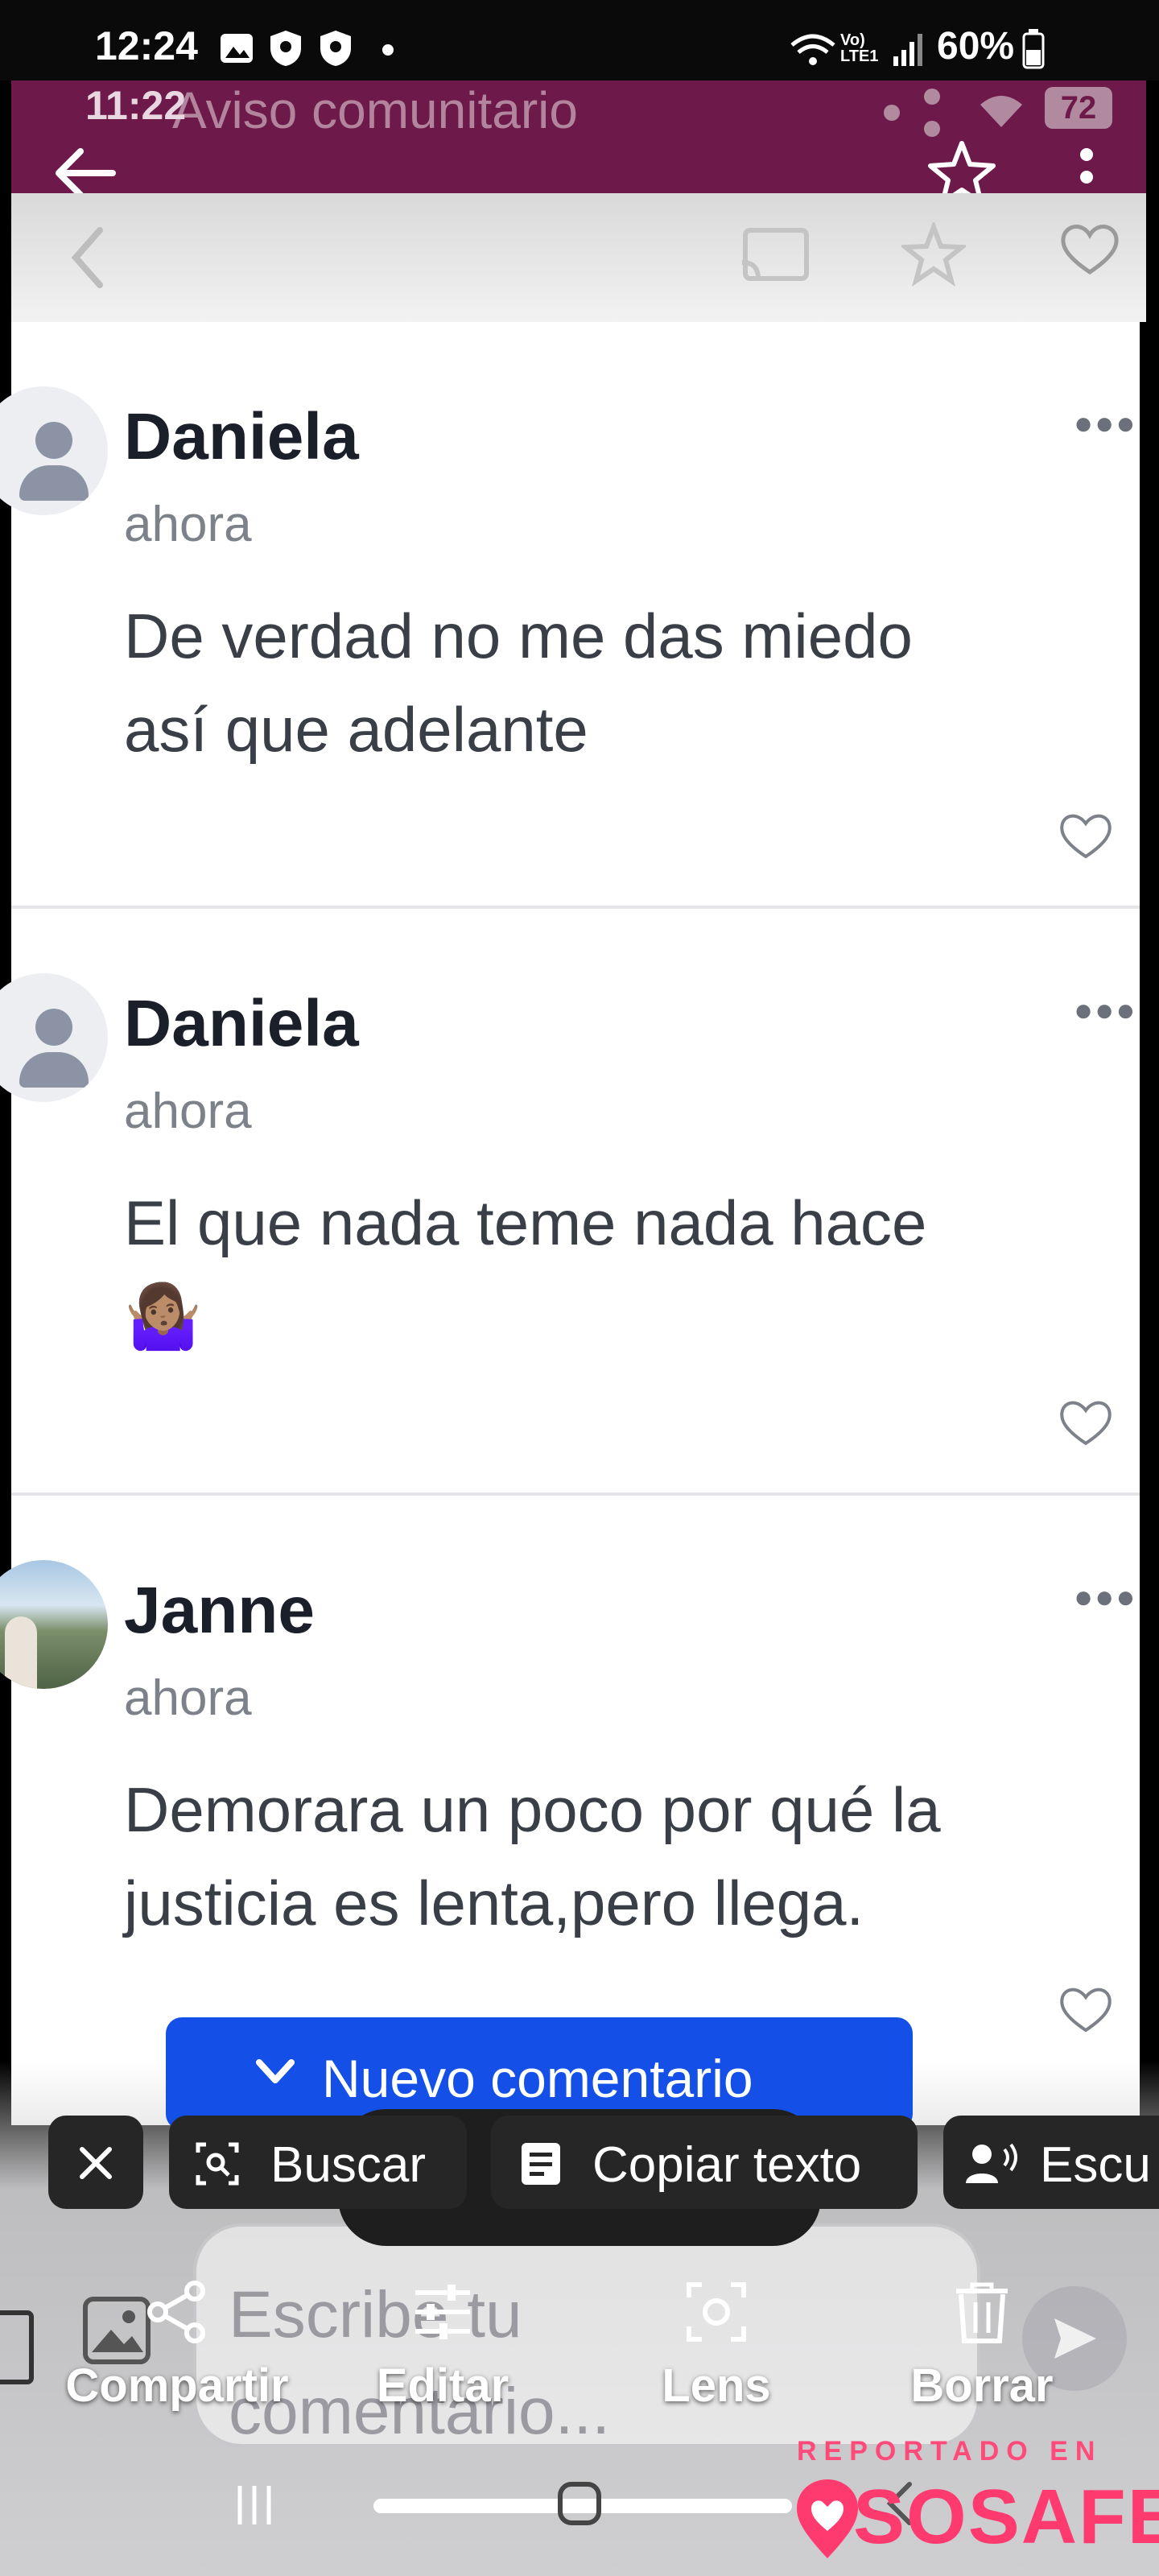  What do you see at coordinates (1001, 111) in the screenshot?
I see `wifi-ghost-icon` at bounding box center [1001, 111].